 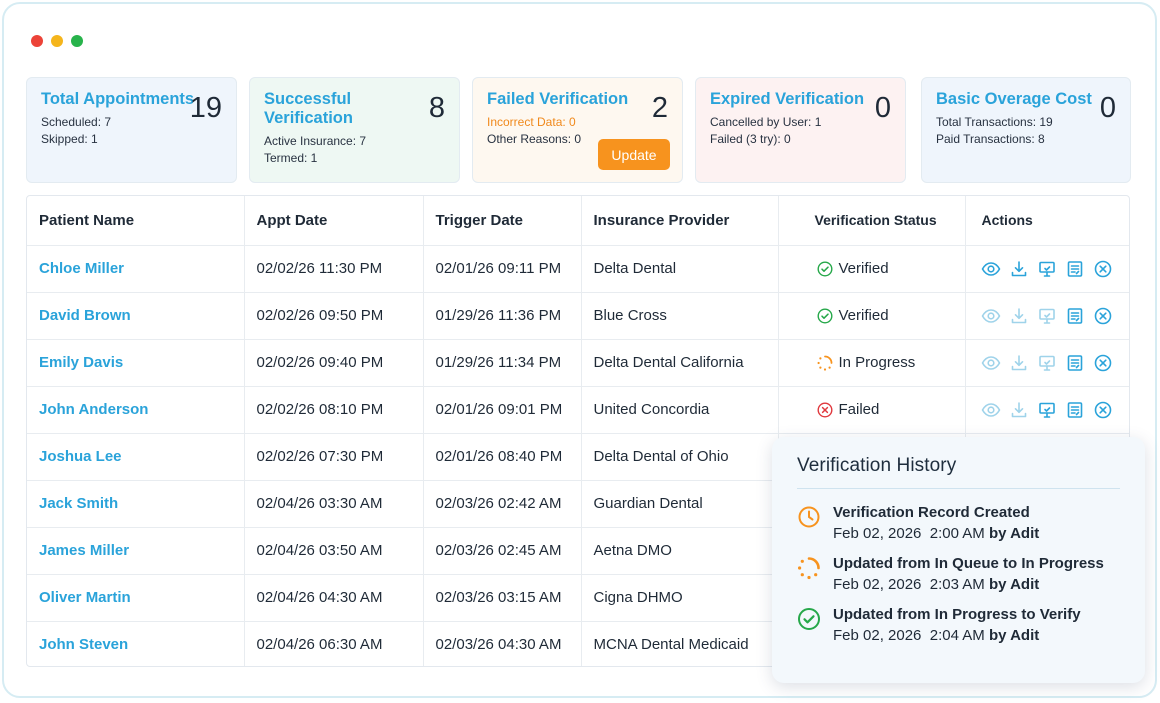 What do you see at coordinates (291, 158) in the screenshot?
I see `card-detail-line: Termed: 1` at bounding box center [291, 158].